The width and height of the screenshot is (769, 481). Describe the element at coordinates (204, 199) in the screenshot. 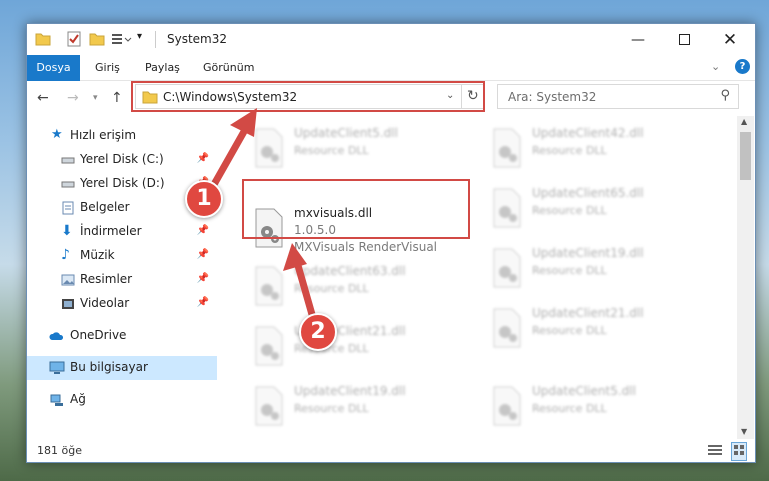

I see `step-1-badge: 1` at that location.